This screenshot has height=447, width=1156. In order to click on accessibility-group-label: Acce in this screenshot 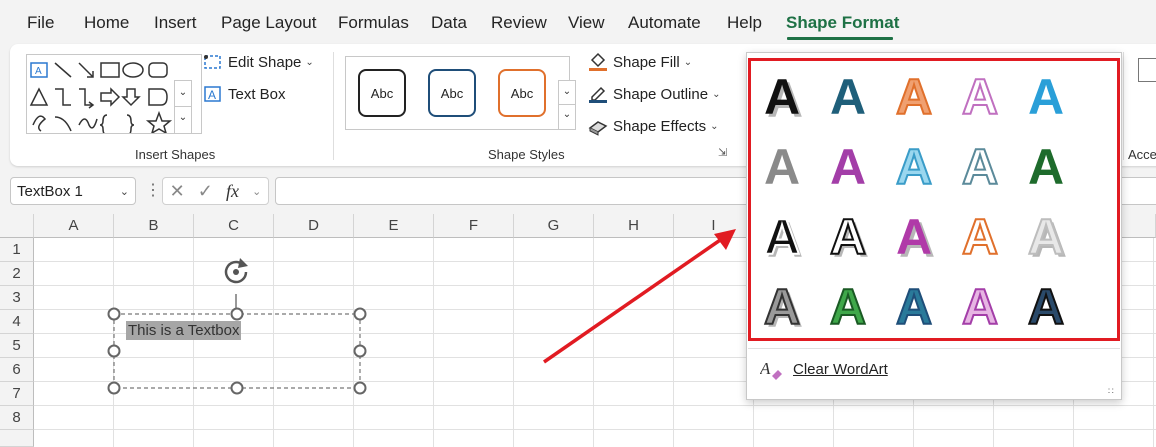, I will do `click(1142, 154)`.